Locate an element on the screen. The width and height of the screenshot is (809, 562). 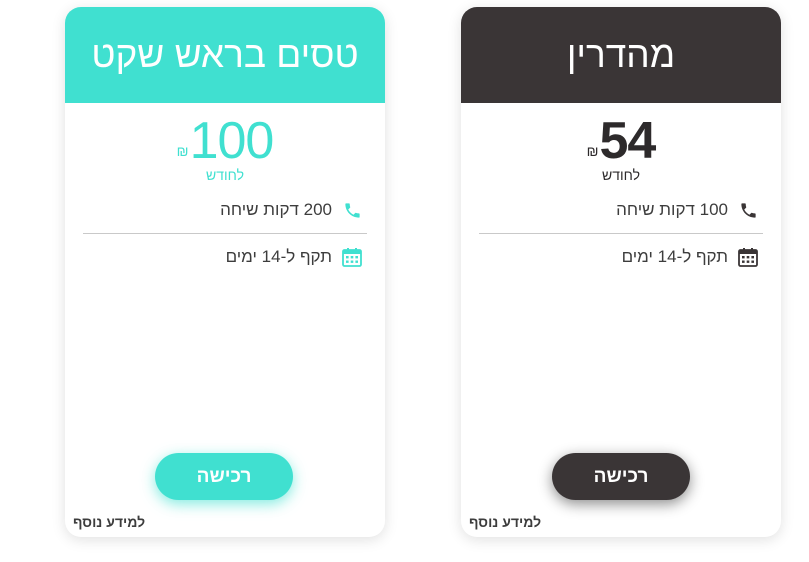
price-amount: 54 is located at coordinates (628, 141).